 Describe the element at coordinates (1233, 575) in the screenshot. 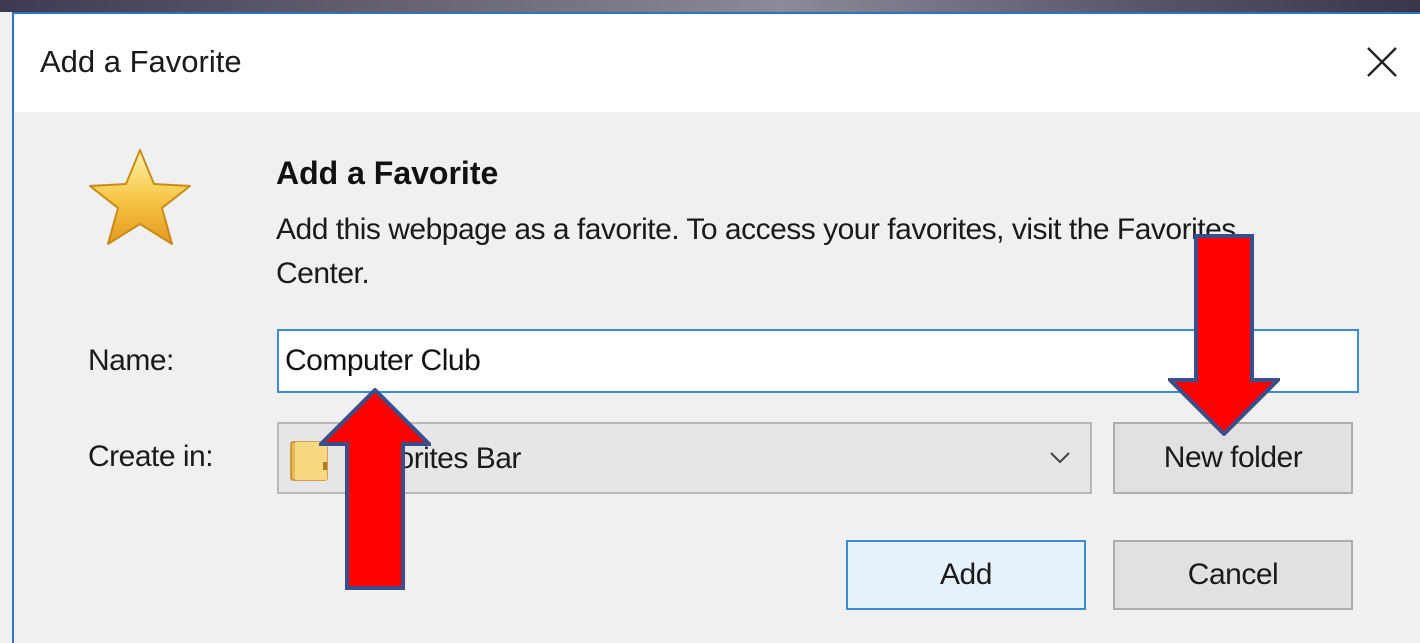

I see `cancel-button: Cancel` at that location.